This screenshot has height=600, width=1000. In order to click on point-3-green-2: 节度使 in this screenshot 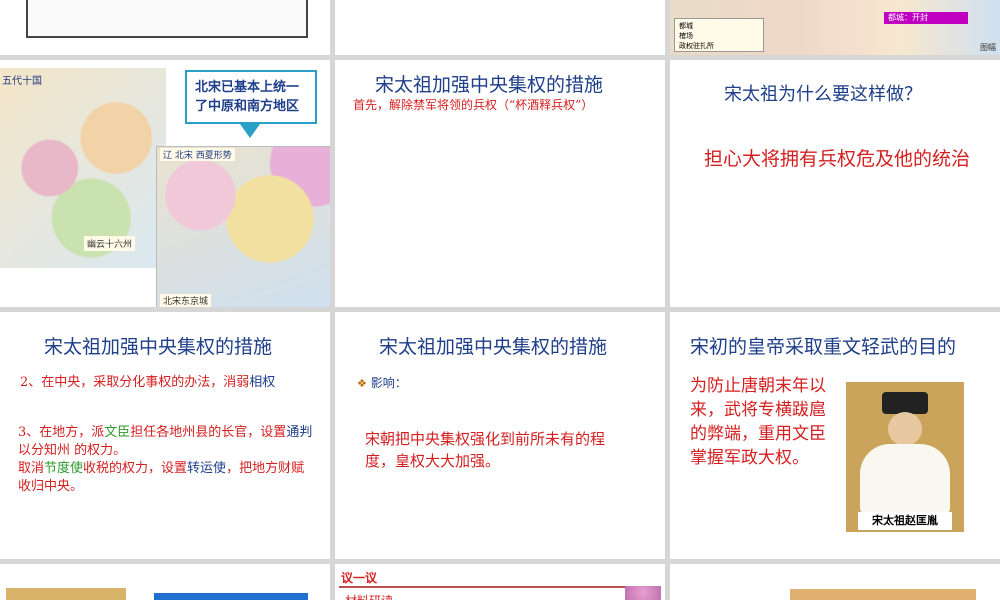, I will do `click(64, 468)`.